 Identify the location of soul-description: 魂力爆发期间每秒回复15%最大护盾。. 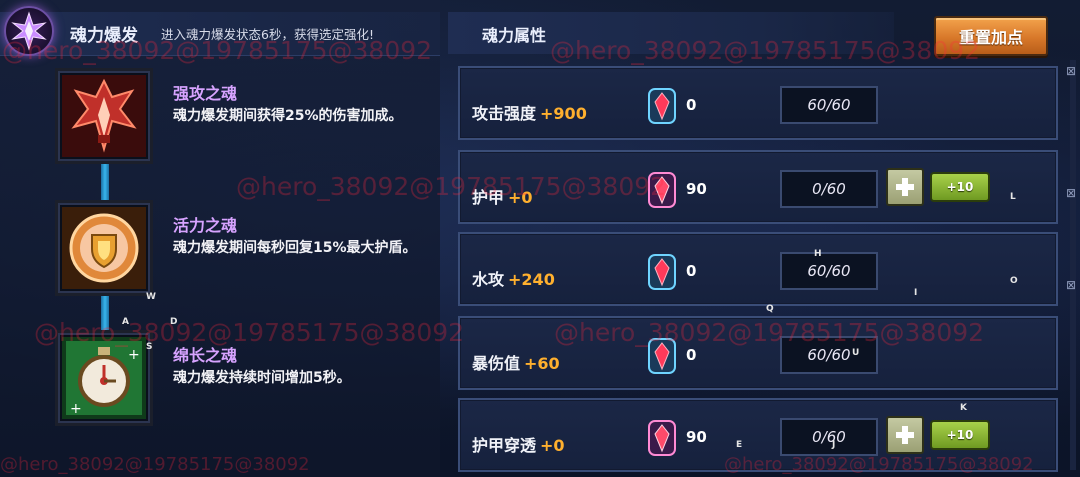
(295, 248).